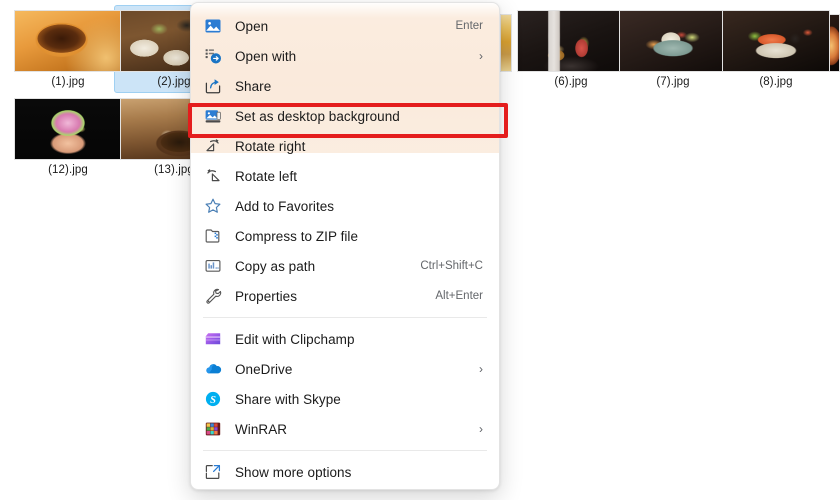 This screenshot has height=500, width=840. I want to click on menu-item-properties: Properties Alt+Enter, so click(345, 296).